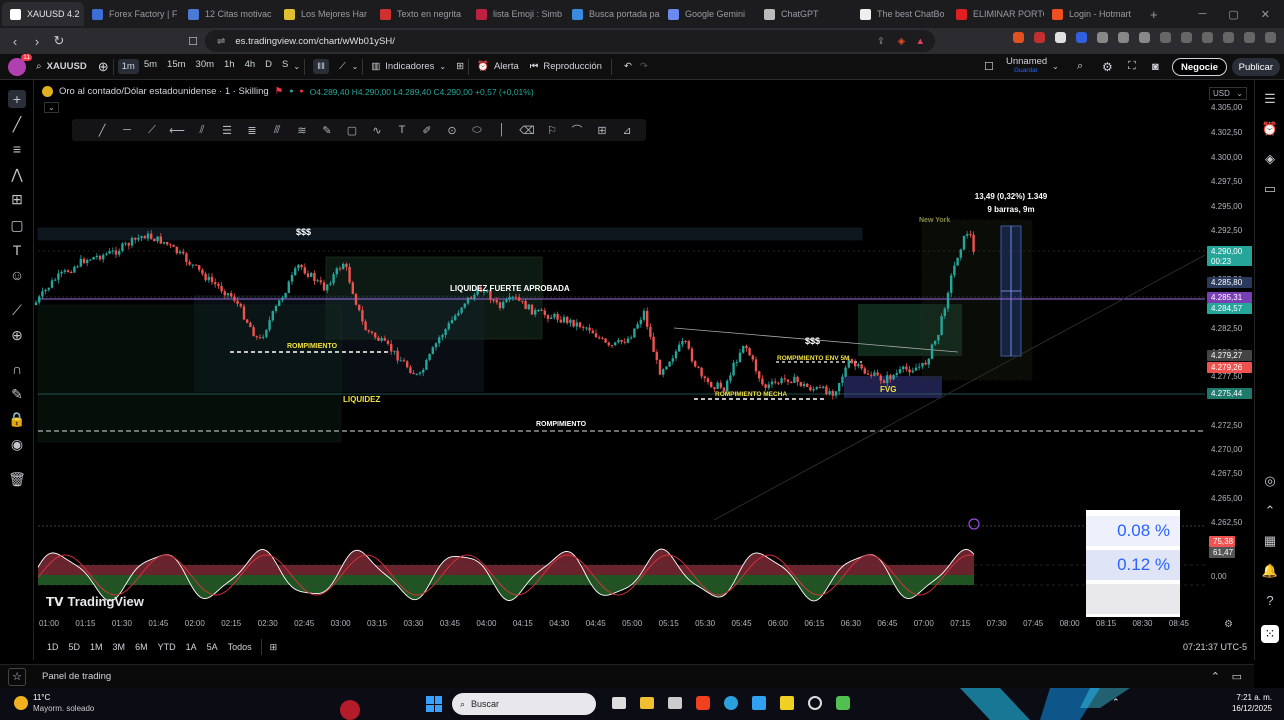 The image size is (1284, 720). What do you see at coordinates (612, 14) in the screenshot?
I see `browser-tab: Busca portada pa` at bounding box center [612, 14].